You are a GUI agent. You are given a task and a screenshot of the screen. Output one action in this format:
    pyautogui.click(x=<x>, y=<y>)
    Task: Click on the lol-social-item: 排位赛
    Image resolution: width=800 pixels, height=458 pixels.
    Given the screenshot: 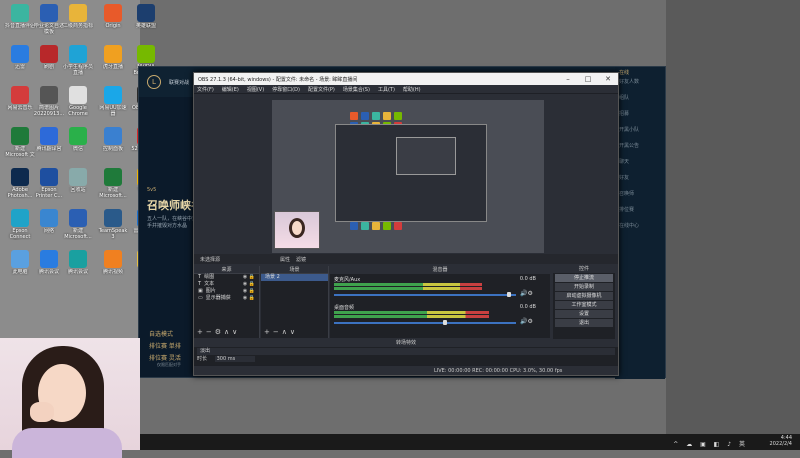 What is the action you would take?
    pyautogui.click(x=640, y=214)
    